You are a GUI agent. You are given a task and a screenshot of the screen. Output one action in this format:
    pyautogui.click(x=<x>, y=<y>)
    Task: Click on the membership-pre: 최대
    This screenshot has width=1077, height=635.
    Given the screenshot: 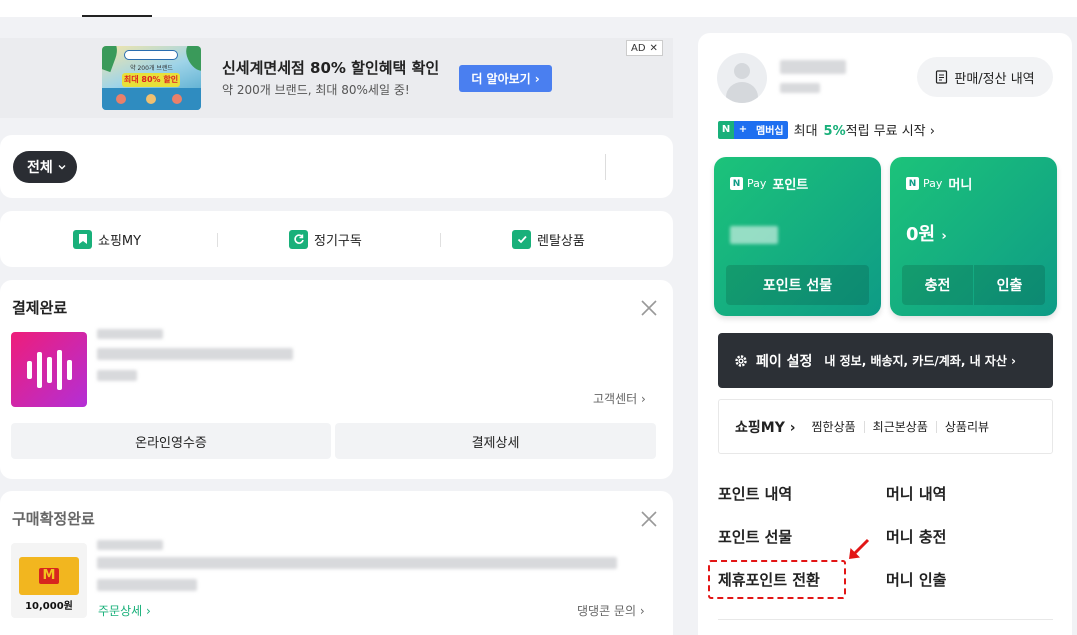 What is the action you would take?
    pyautogui.click(x=805, y=131)
    